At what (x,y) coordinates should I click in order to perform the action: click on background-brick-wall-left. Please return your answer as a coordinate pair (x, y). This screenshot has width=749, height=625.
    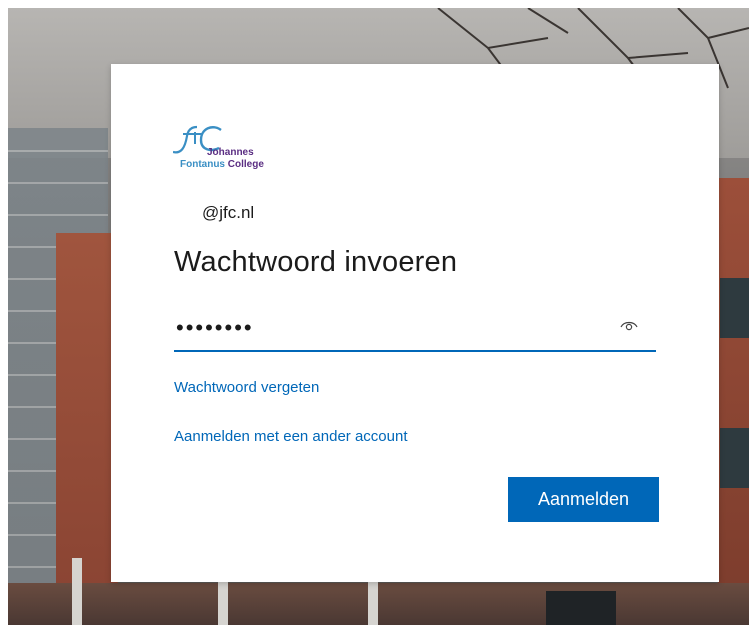
    Looking at the image, I should click on (87, 418).